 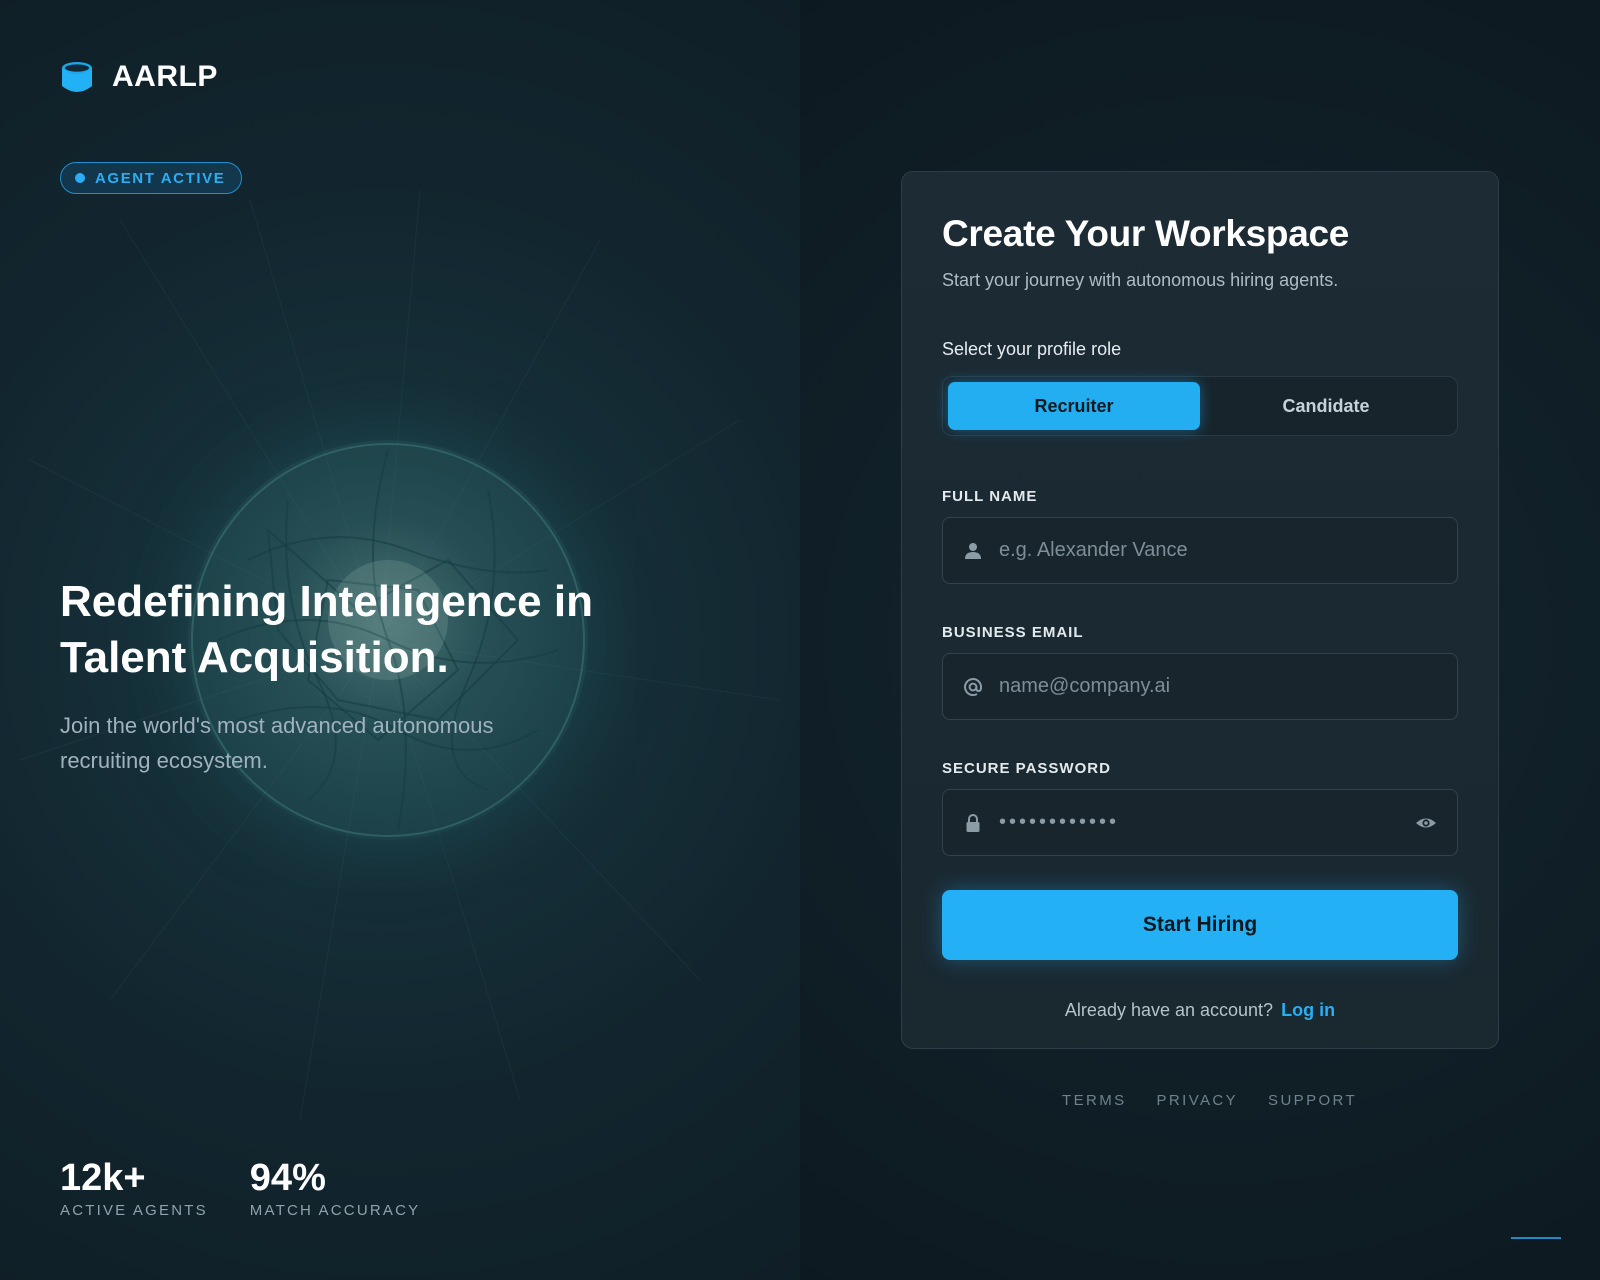 I want to click on start-hiring-button: Start Hiring, so click(x=1200, y=925).